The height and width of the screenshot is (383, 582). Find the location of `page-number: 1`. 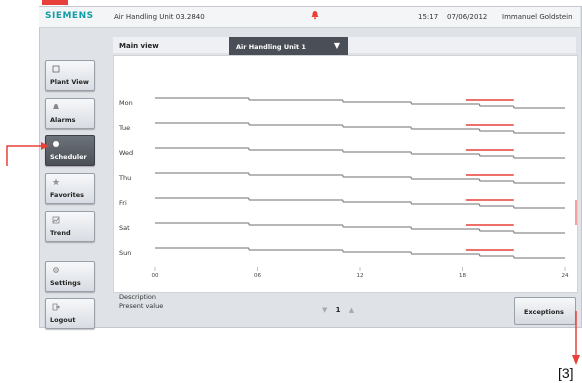

page-number: 1 is located at coordinates (338, 310).